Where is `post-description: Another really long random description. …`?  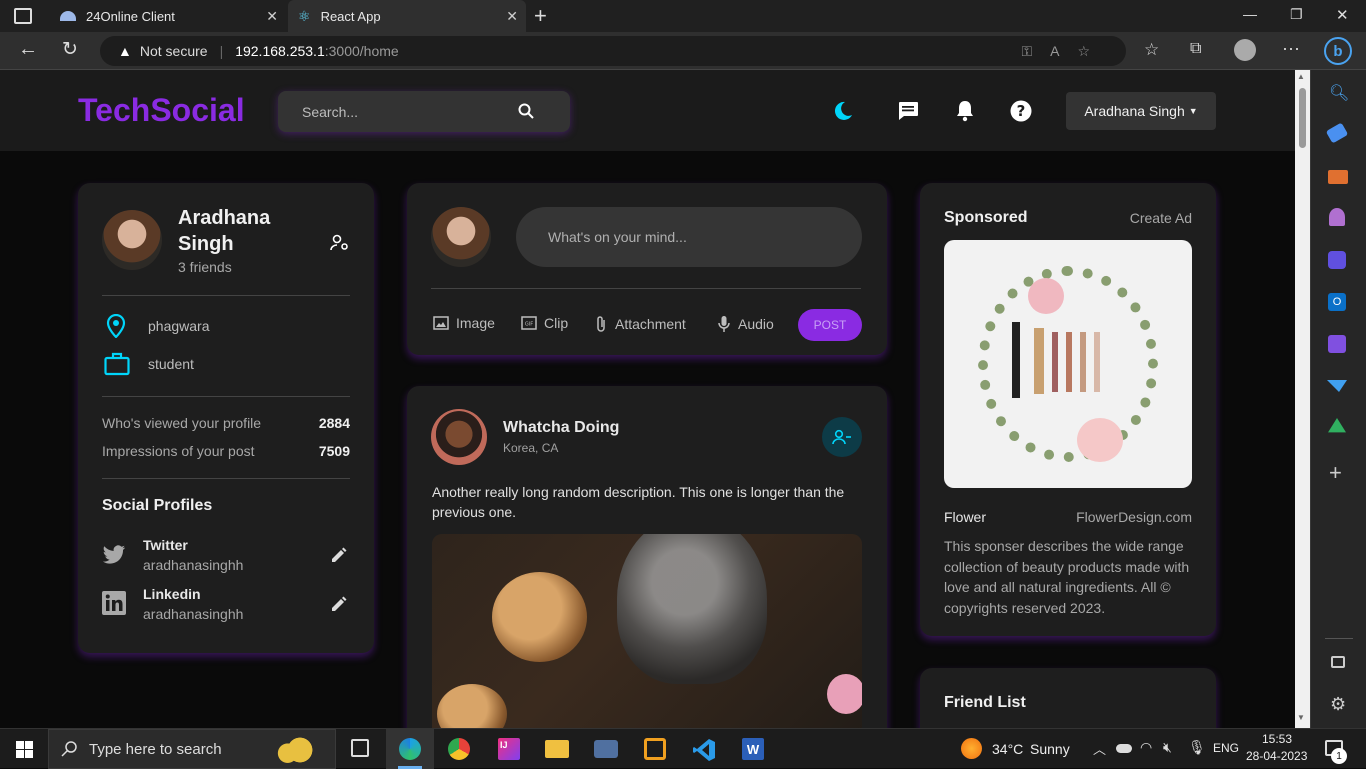
post-description: Another really long random description. … is located at coordinates (638, 502).